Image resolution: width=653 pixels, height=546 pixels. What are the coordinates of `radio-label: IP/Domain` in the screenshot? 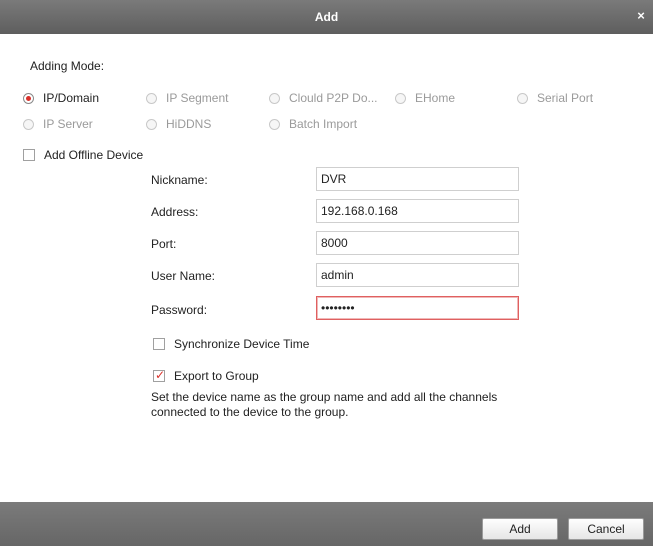 It's located at (71, 98).